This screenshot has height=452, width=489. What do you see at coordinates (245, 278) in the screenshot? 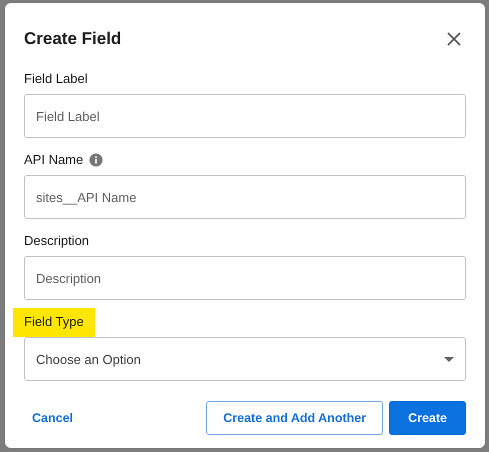
I see `input-field: Description` at bounding box center [245, 278].